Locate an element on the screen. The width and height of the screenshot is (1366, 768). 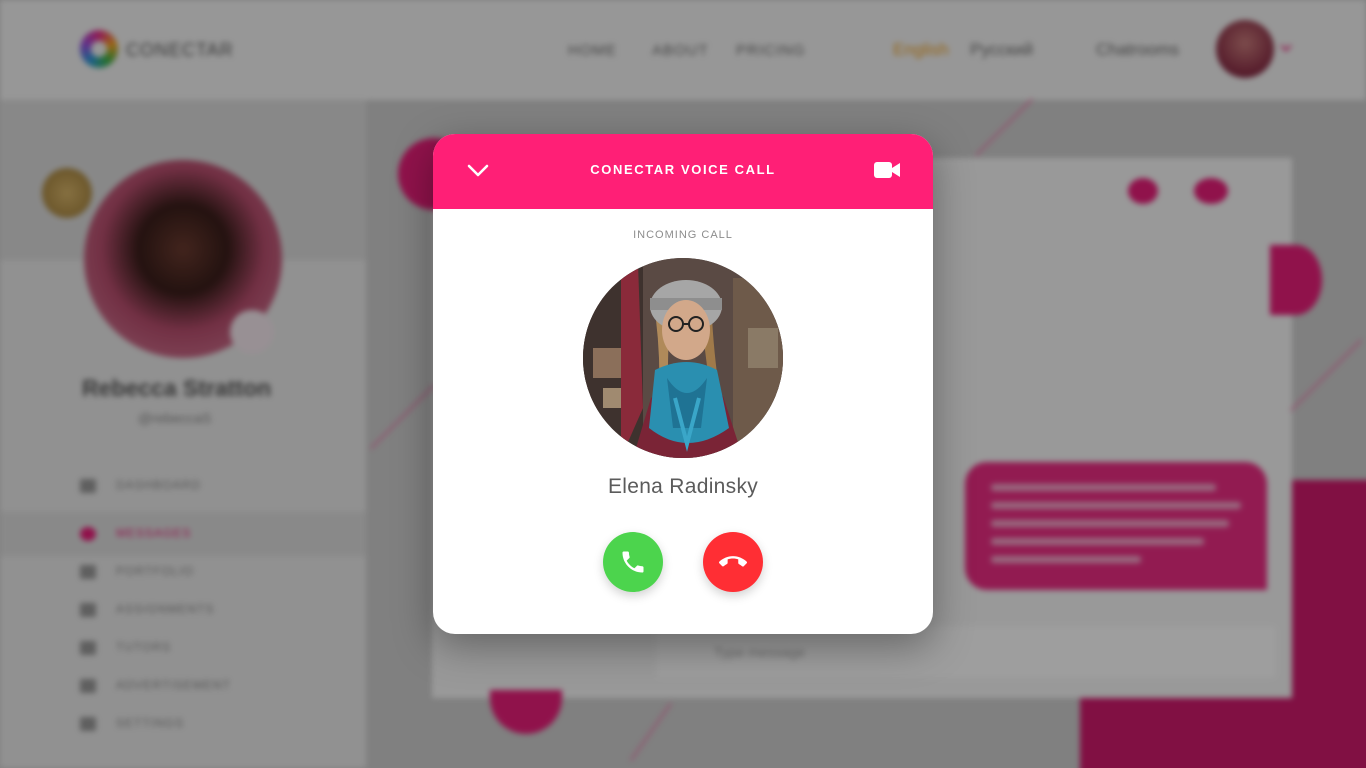
modal-header: CONECTAR VOICE CALL is located at coordinates (683, 171).